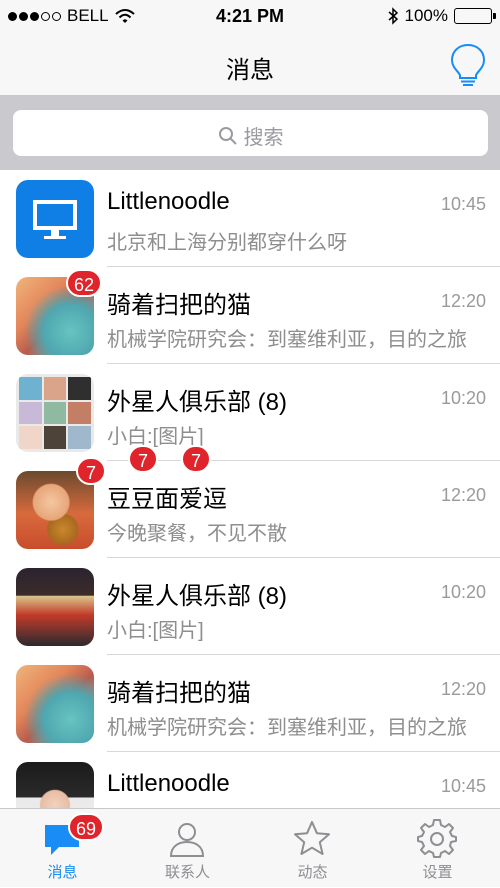 The width and height of the screenshot is (500, 888). Describe the element at coordinates (437, 838) in the screenshot. I see `gear-icon` at that location.